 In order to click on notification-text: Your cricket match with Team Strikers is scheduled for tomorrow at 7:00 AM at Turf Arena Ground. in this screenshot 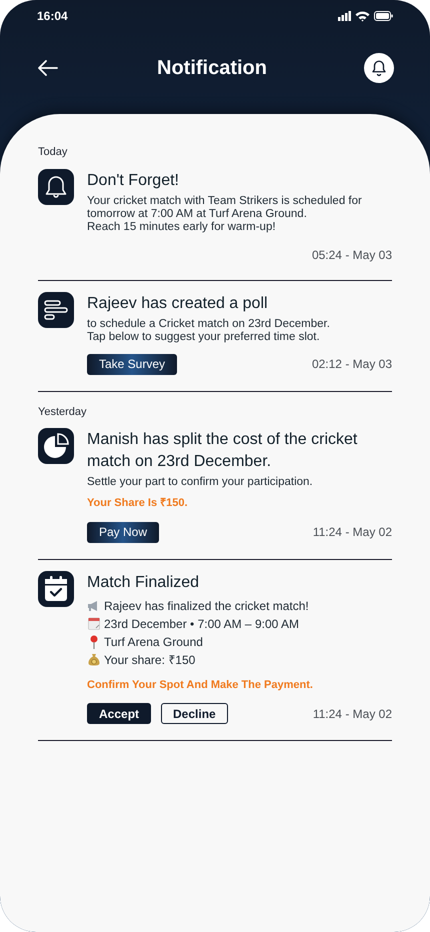, I will do `click(225, 207)`.